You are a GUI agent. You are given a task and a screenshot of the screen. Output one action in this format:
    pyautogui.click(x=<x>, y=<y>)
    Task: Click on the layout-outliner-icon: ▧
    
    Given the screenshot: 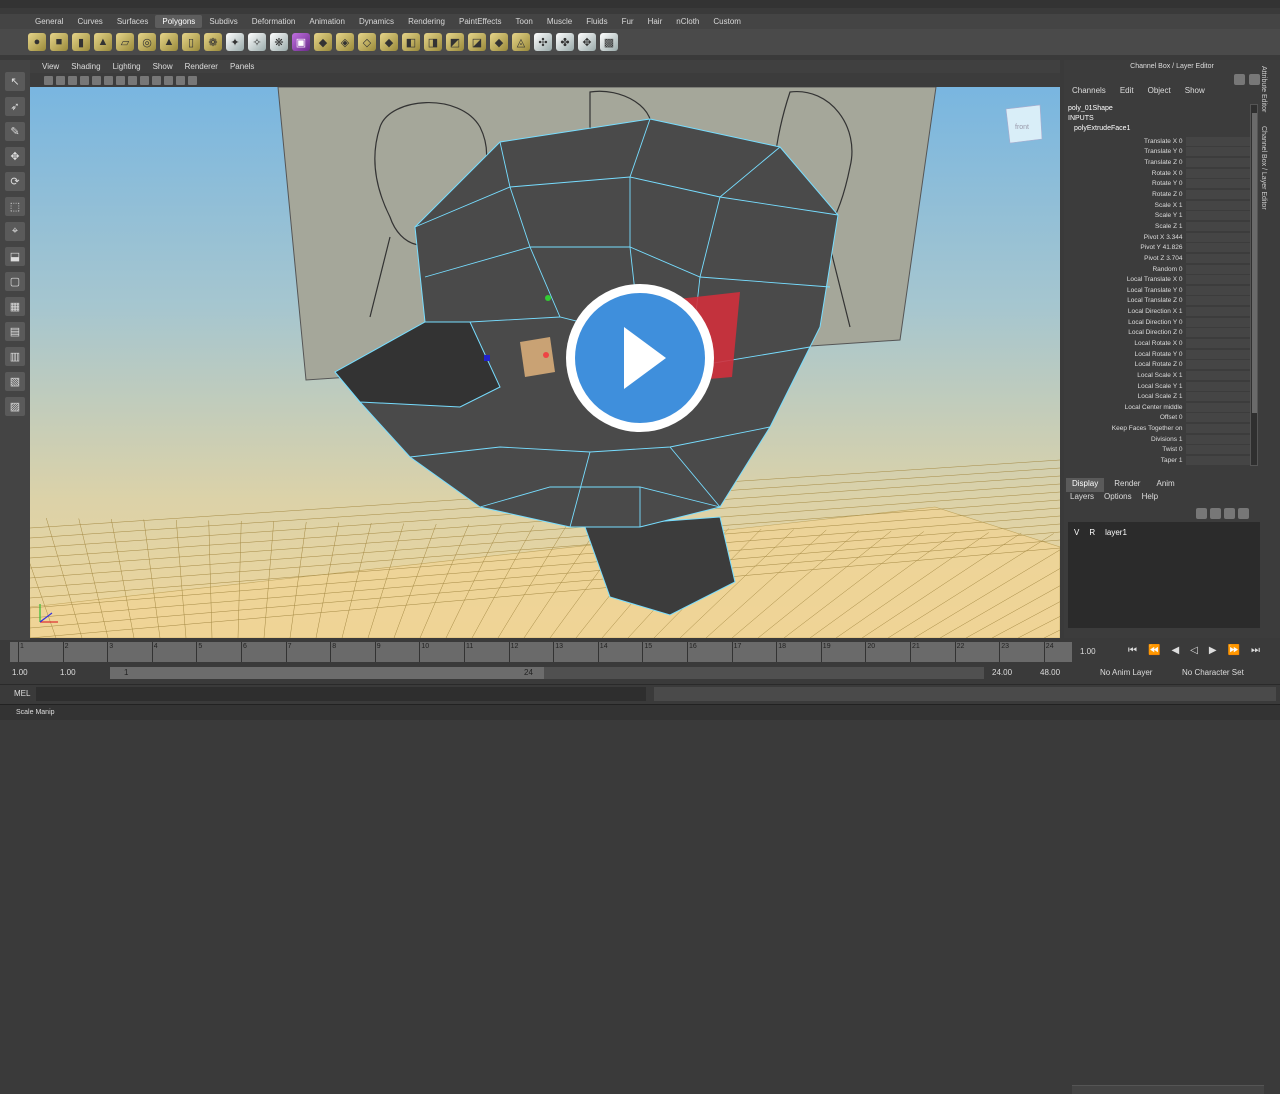 What is the action you would take?
    pyautogui.click(x=15, y=381)
    